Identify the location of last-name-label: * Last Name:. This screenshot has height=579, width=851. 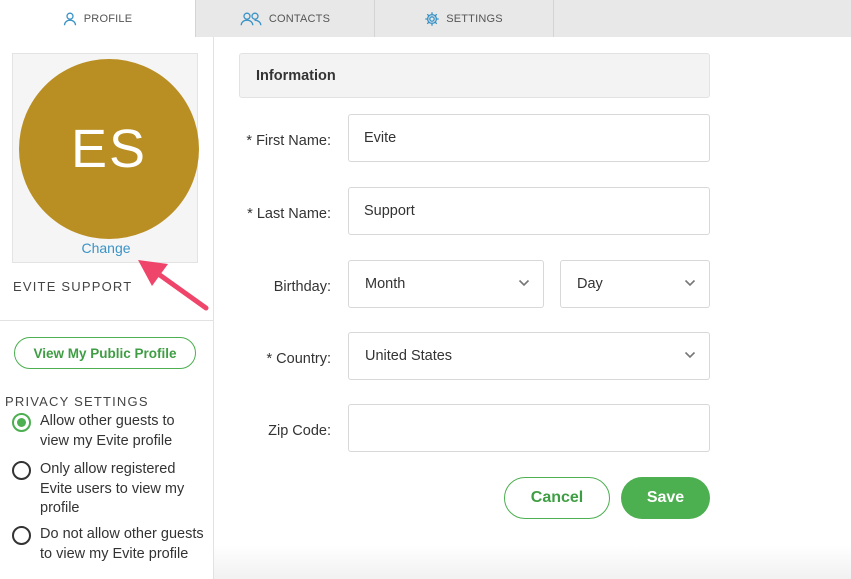
(289, 214).